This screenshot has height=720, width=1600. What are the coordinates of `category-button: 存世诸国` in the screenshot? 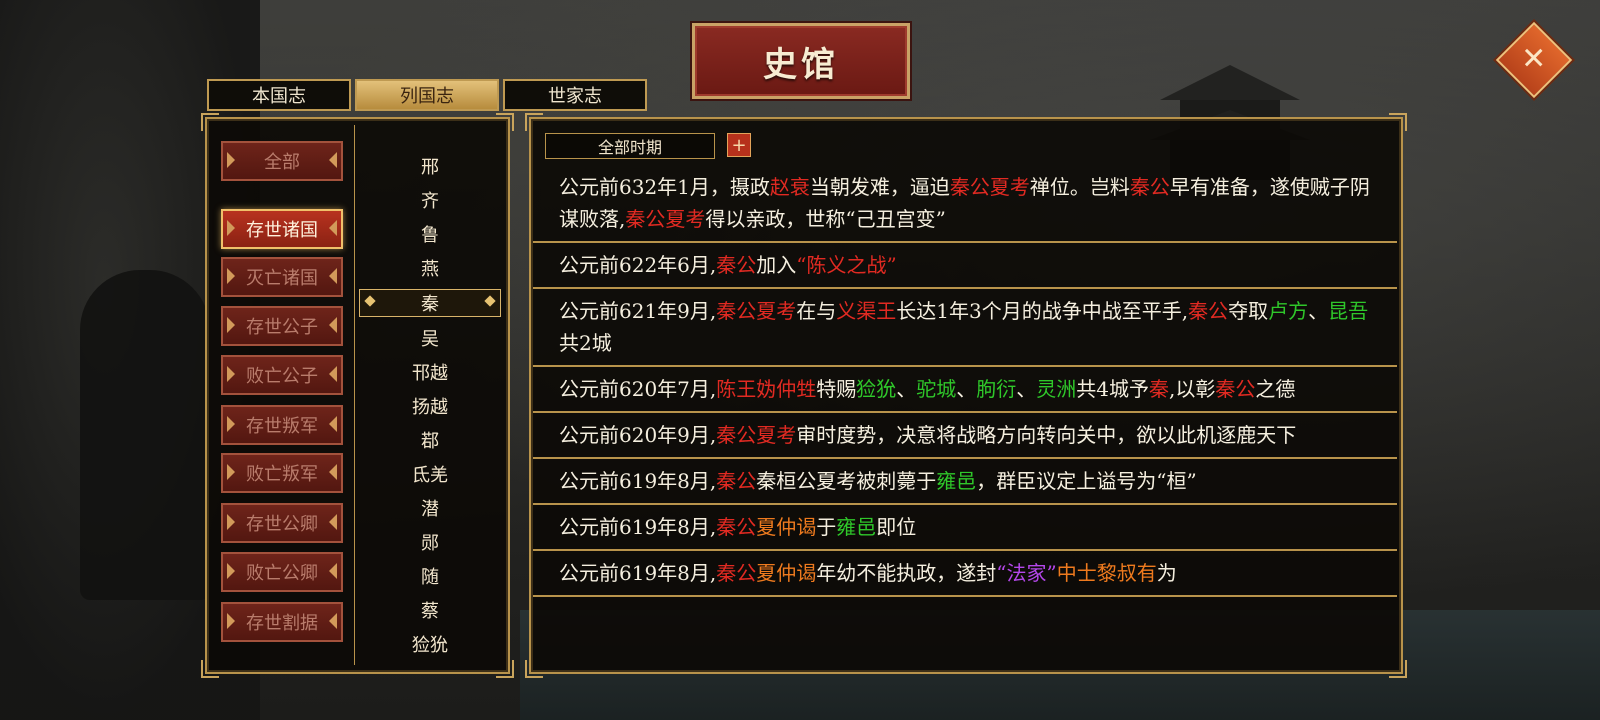 It's located at (282, 229).